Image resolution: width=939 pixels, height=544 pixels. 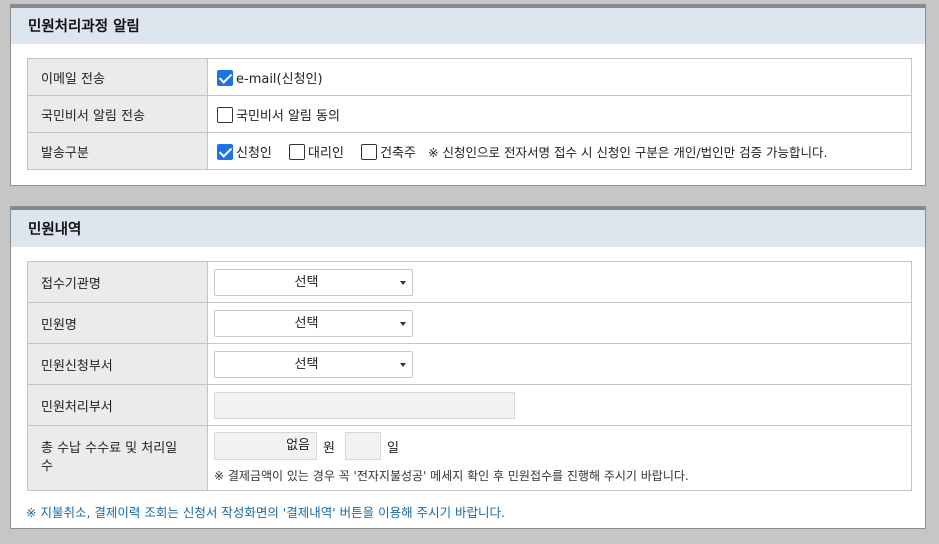 I want to click on national-secretary-label: 국민비서 알림 전송, so click(x=117, y=114).